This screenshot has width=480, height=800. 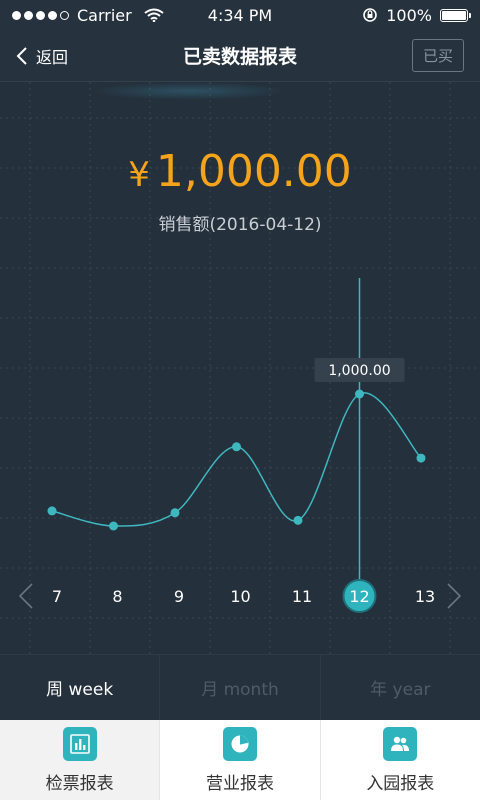 What do you see at coordinates (455, 15) in the screenshot?
I see `battery-icon` at bounding box center [455, 15].